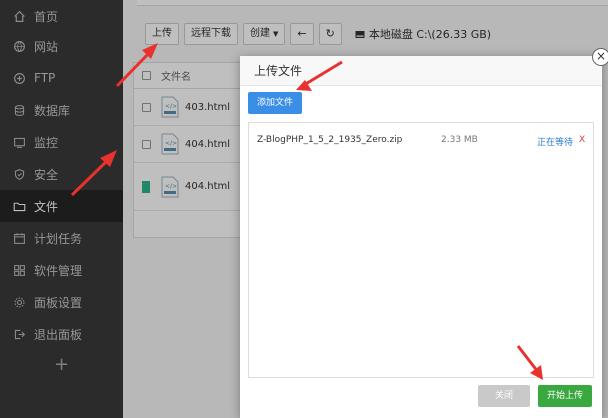 The height and width of the screenshot is (418, 608). What do you see at coordinates (275, 103) in the screenshot?
I see `add-file-button: 添加文件` at bounding box center [275, 103].